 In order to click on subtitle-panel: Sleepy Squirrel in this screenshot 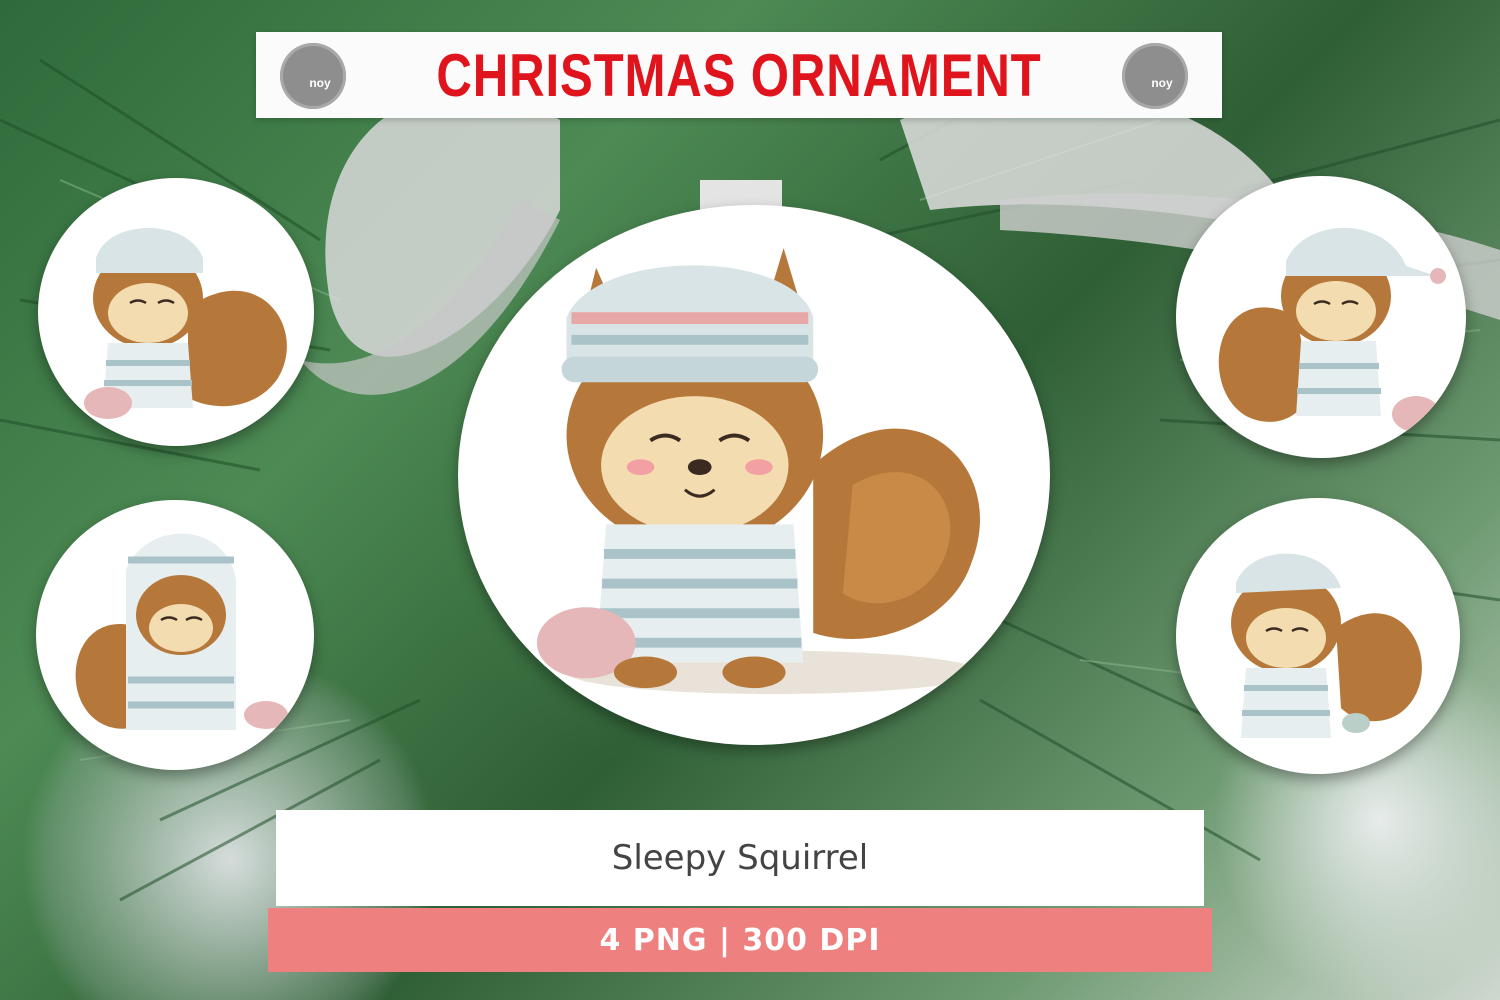, I will do `click(740, 858)`.